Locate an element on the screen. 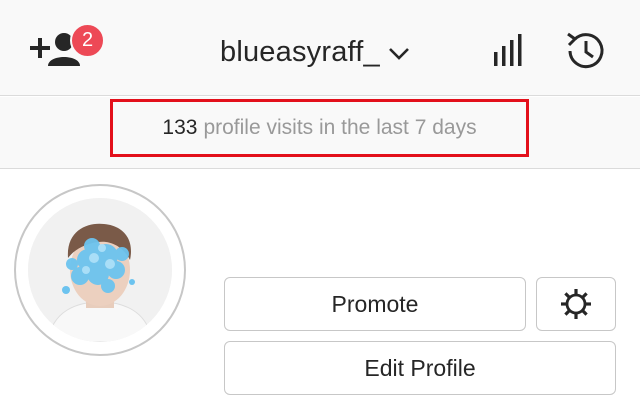  insights-button is located at coordinates (508, 52).